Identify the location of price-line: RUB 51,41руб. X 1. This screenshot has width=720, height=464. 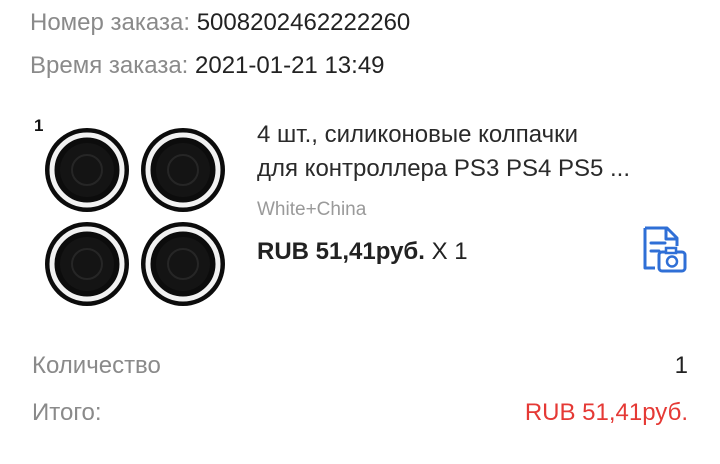
(362, 252).